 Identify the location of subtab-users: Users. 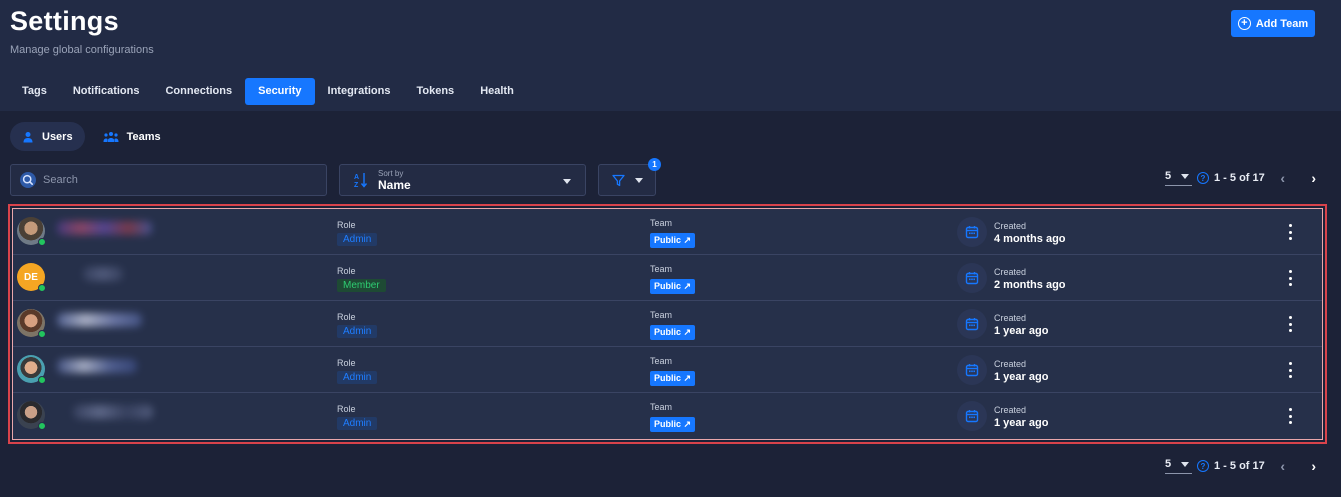
(47, 136).